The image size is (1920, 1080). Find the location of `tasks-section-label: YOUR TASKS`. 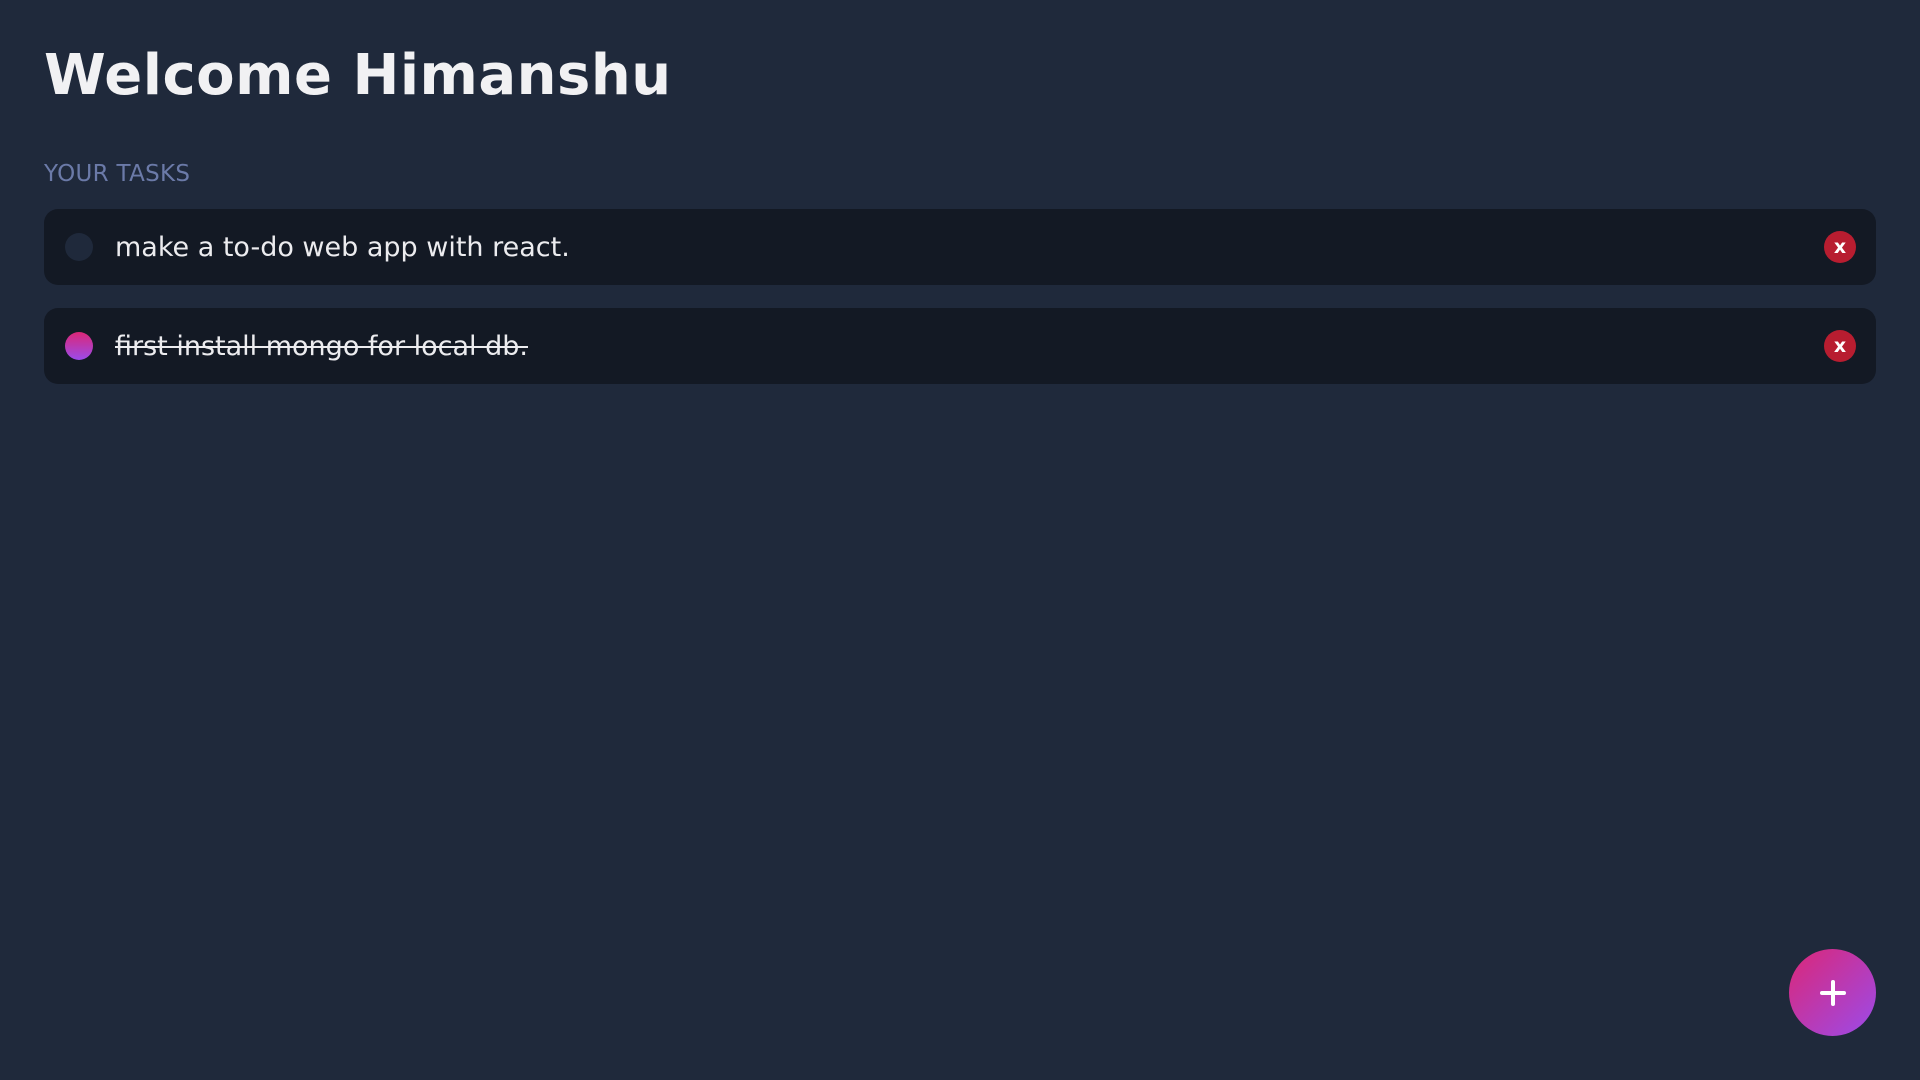

tasks-section-label: YOUR TASKS is located at coordinates (117, 174).